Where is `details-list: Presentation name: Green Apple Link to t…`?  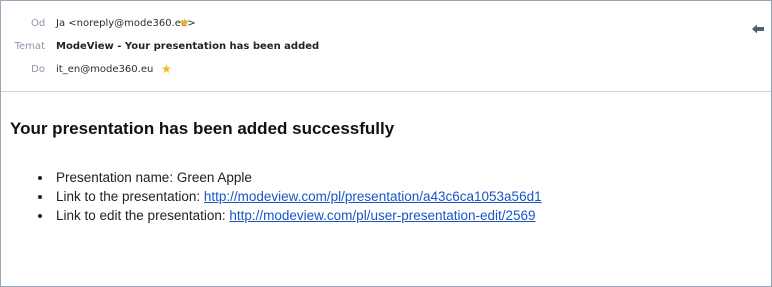
details-list: Presentation name: Green Apple Link to t… is located at coordinates (287, 196).